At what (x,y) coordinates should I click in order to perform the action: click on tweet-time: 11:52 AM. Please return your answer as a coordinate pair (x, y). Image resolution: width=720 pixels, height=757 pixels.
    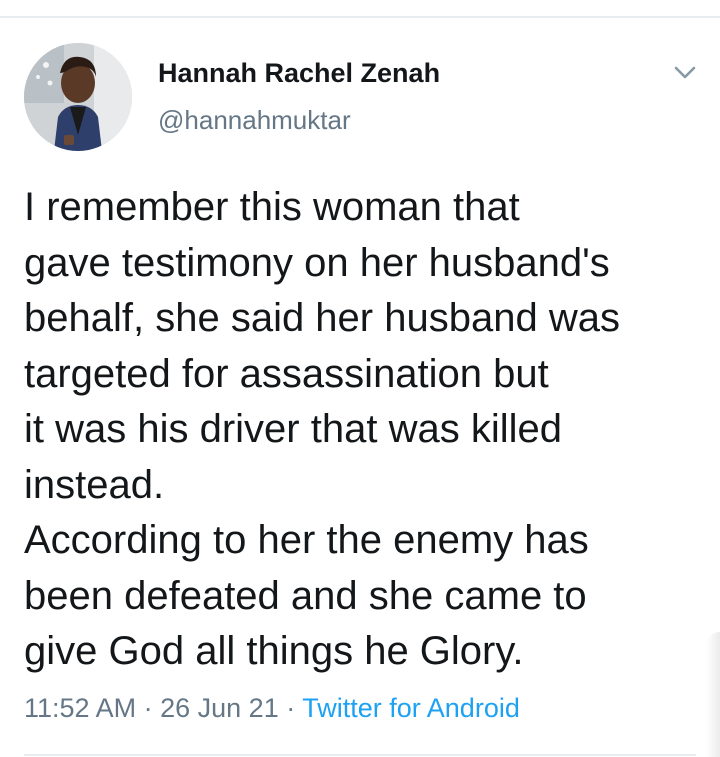
    Looking at the image, I should click on (80, 708).